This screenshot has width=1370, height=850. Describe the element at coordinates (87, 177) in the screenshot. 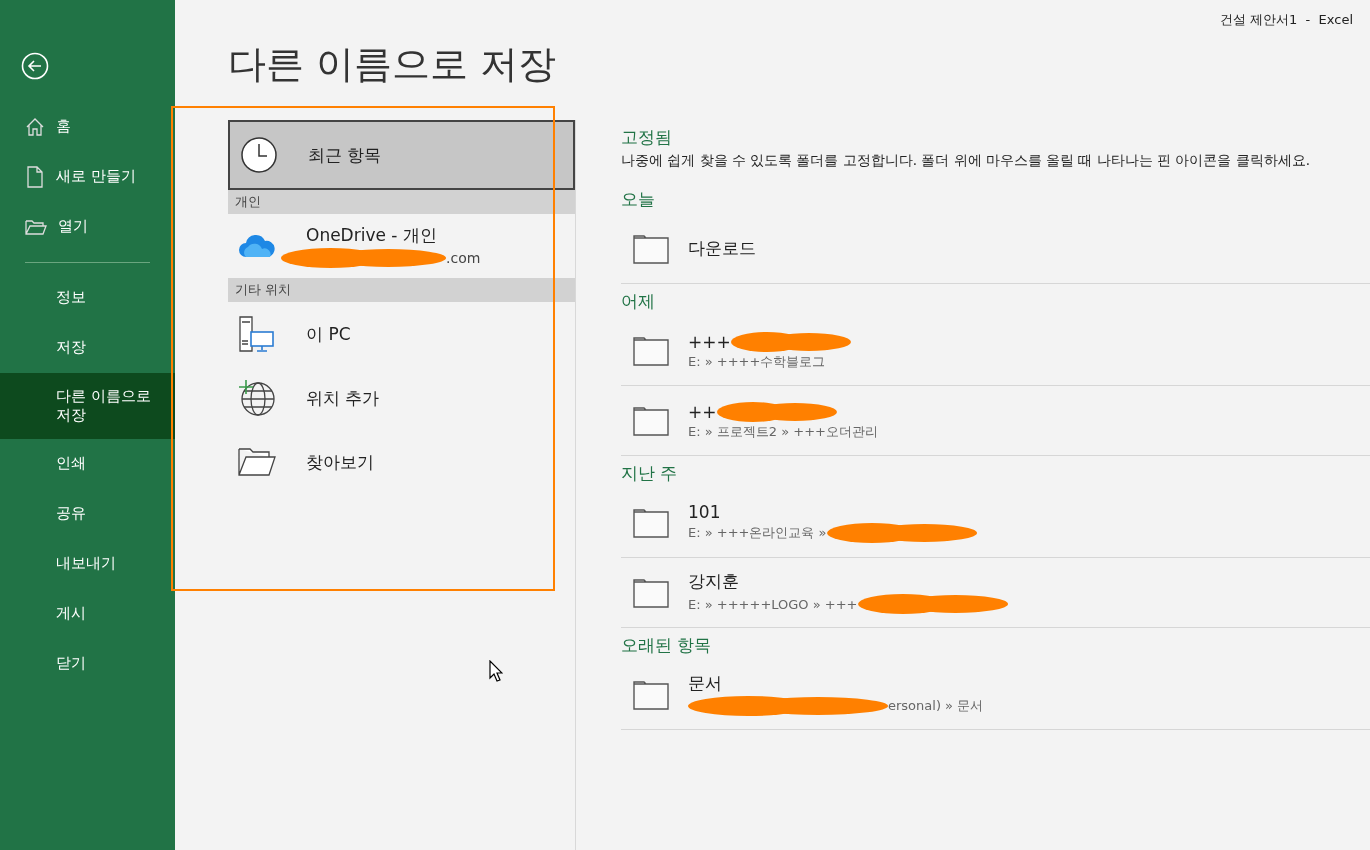

I see `sidebar-item: 새로 만들기` at that location.